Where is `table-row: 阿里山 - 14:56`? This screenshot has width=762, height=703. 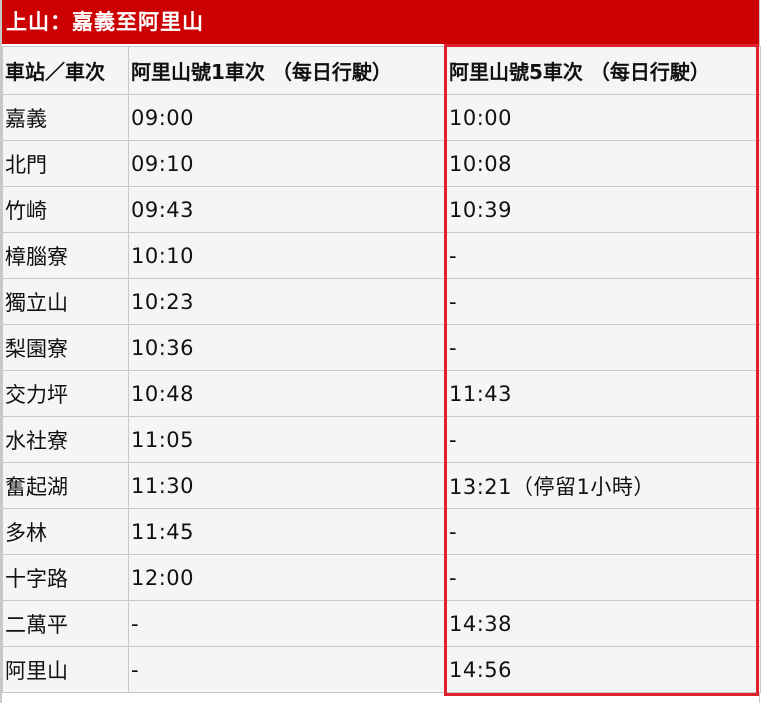 table-row: 阿里山 - 14:56 is located at coordinates (381, 669).